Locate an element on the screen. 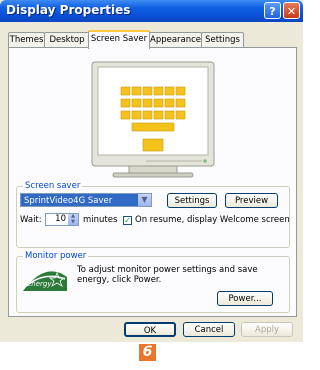 Image resolution: width=320 pixels, height=370 pixels. preview-button: Preview is located at coordinates (251, 200).